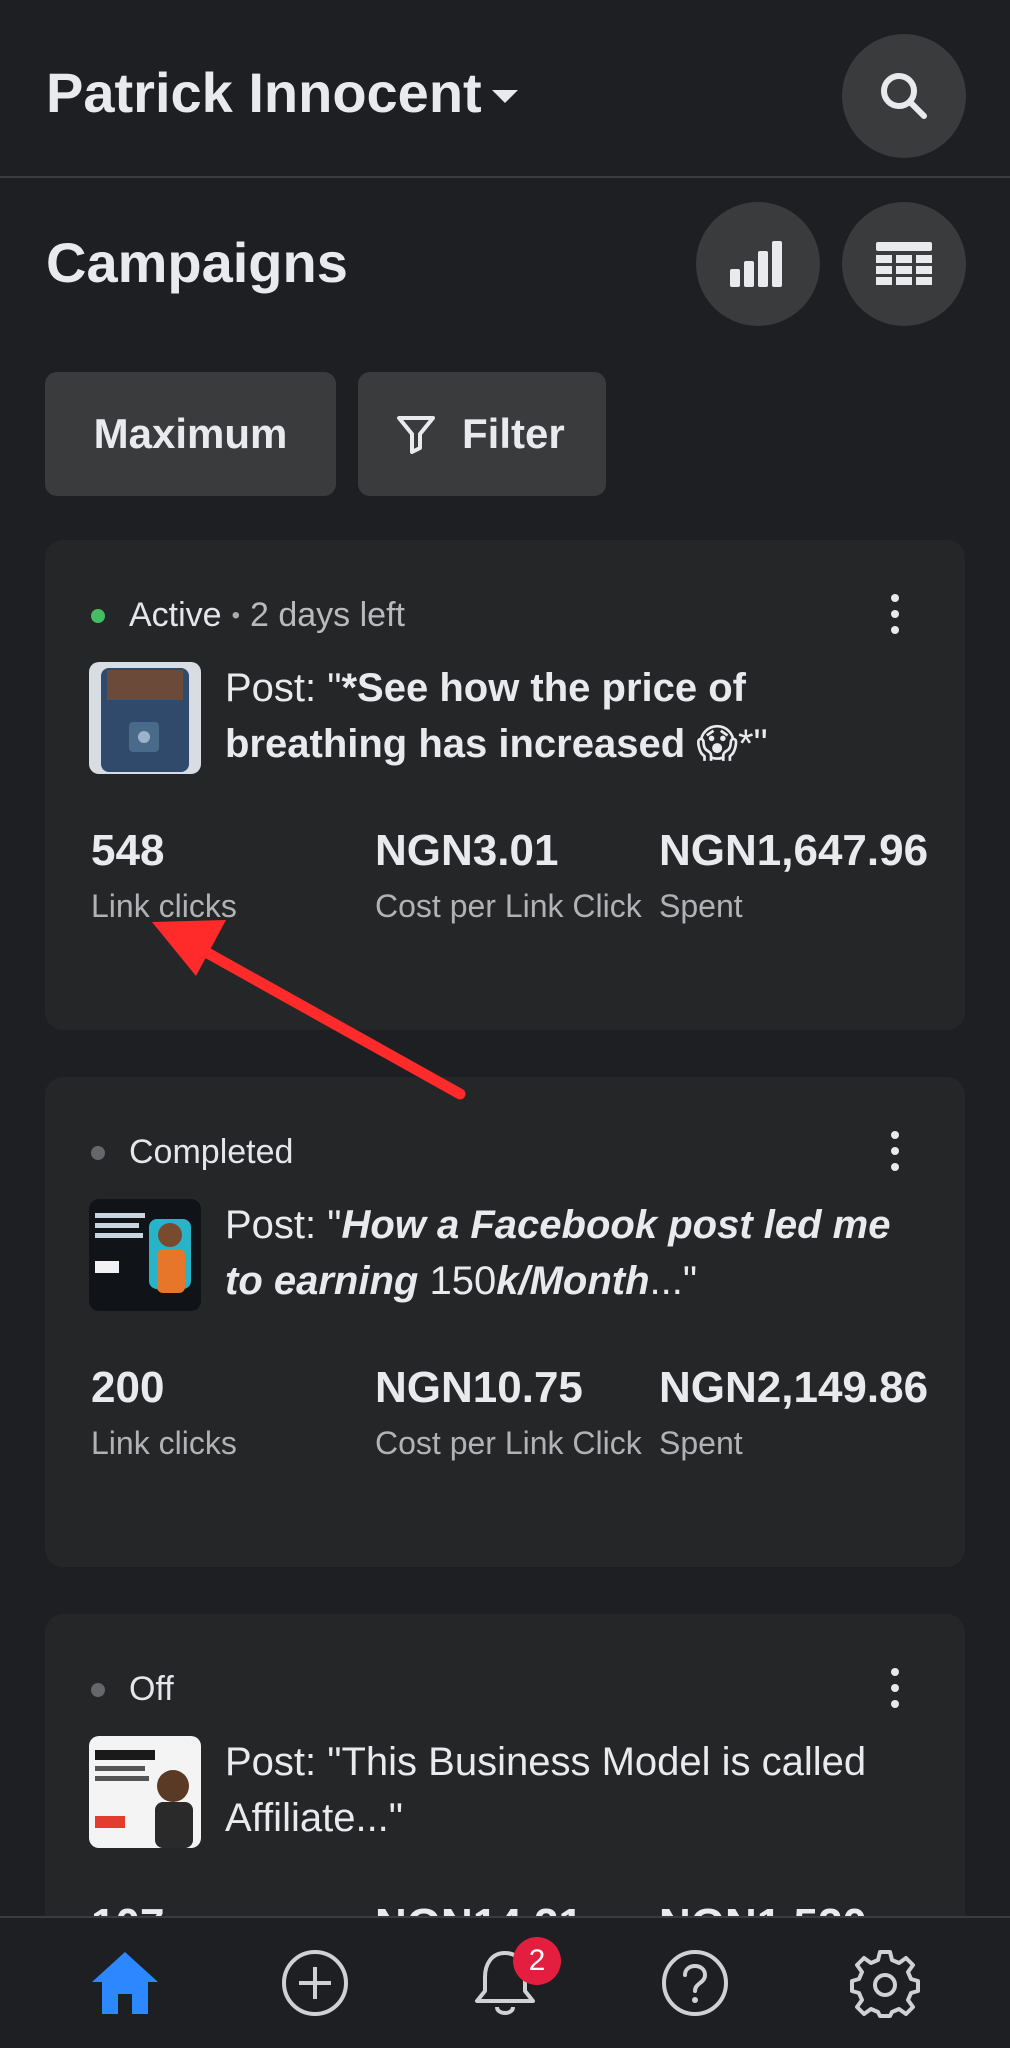  I want to click on search-icon, so click(904, 96).